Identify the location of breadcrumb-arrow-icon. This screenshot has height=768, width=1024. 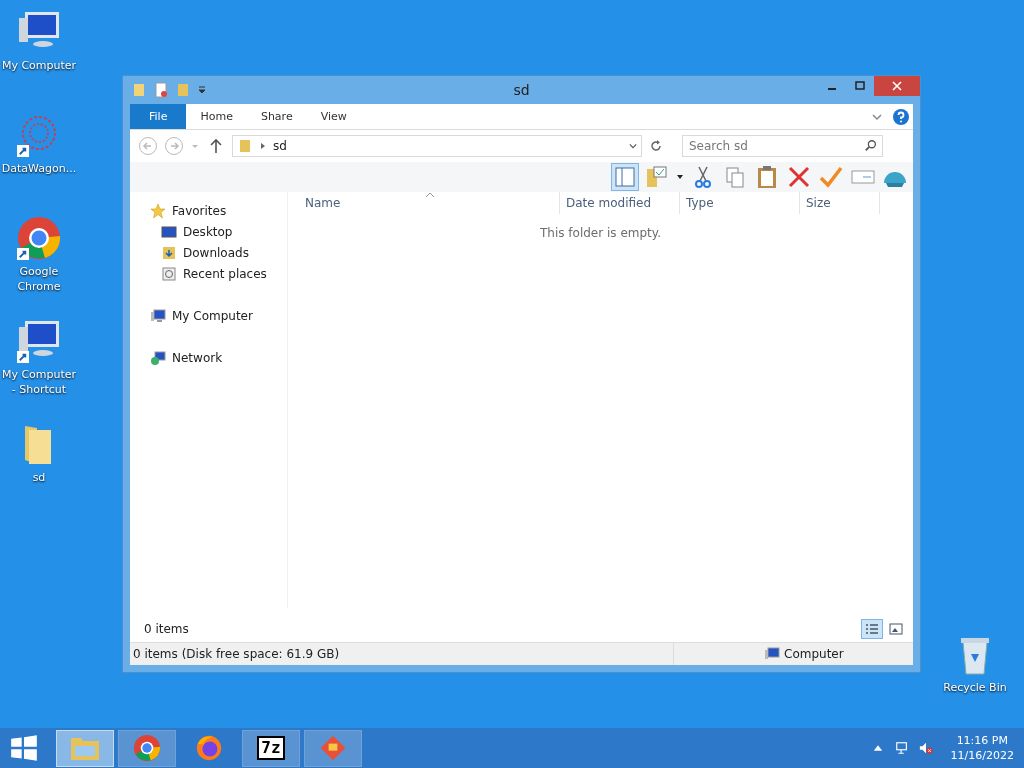
(263, 146).